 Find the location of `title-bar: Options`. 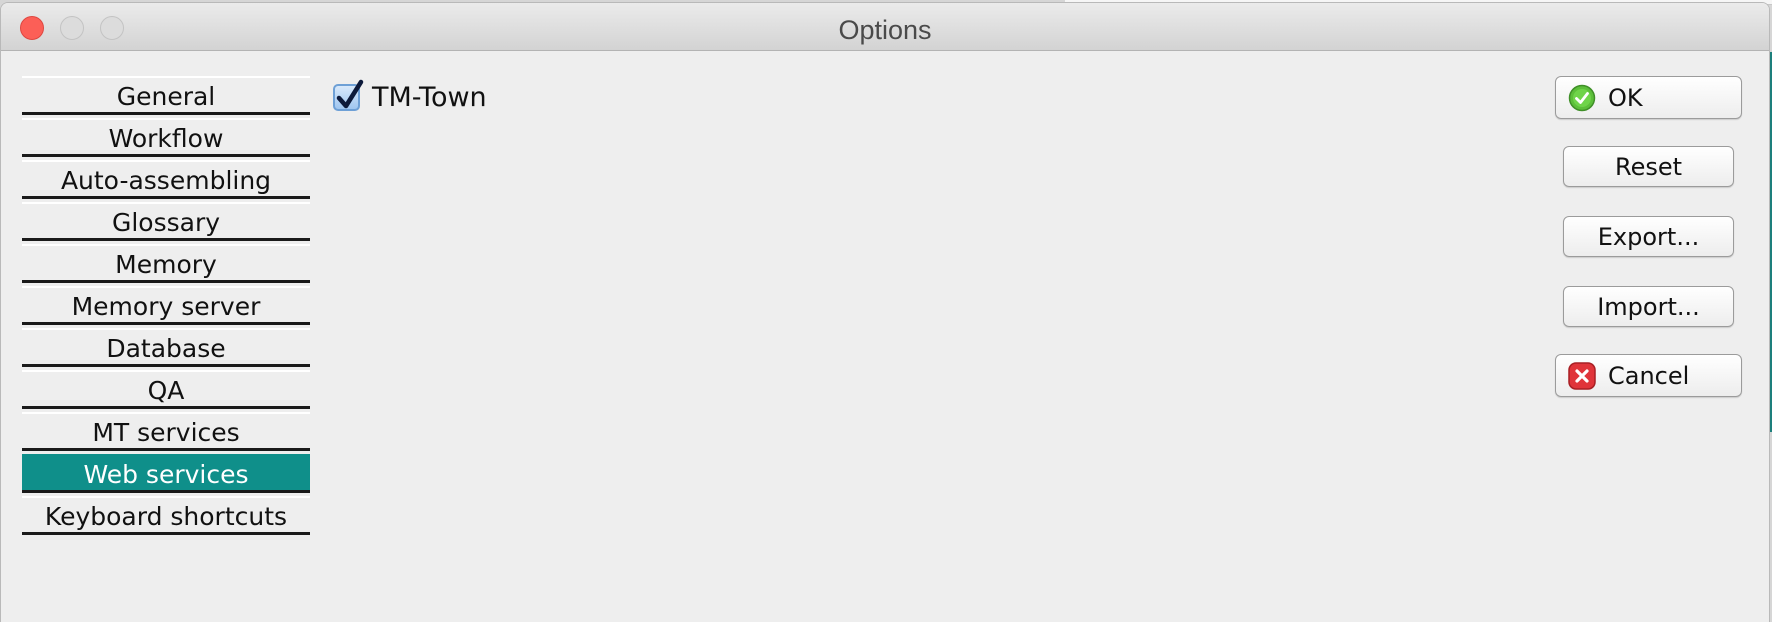

title-bar: Options is located at coordinates (885, 27).